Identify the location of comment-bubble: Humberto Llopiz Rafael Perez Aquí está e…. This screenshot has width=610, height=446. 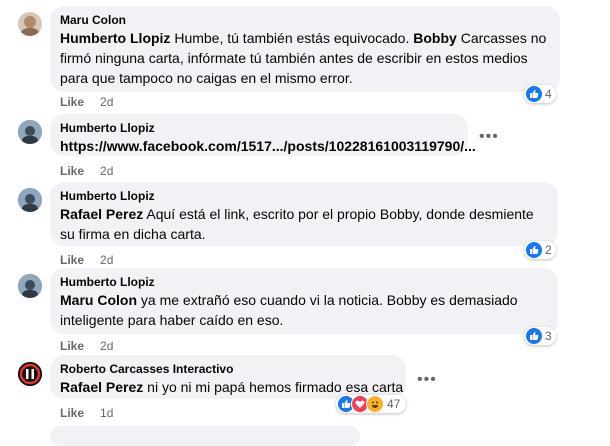
(304, 214).